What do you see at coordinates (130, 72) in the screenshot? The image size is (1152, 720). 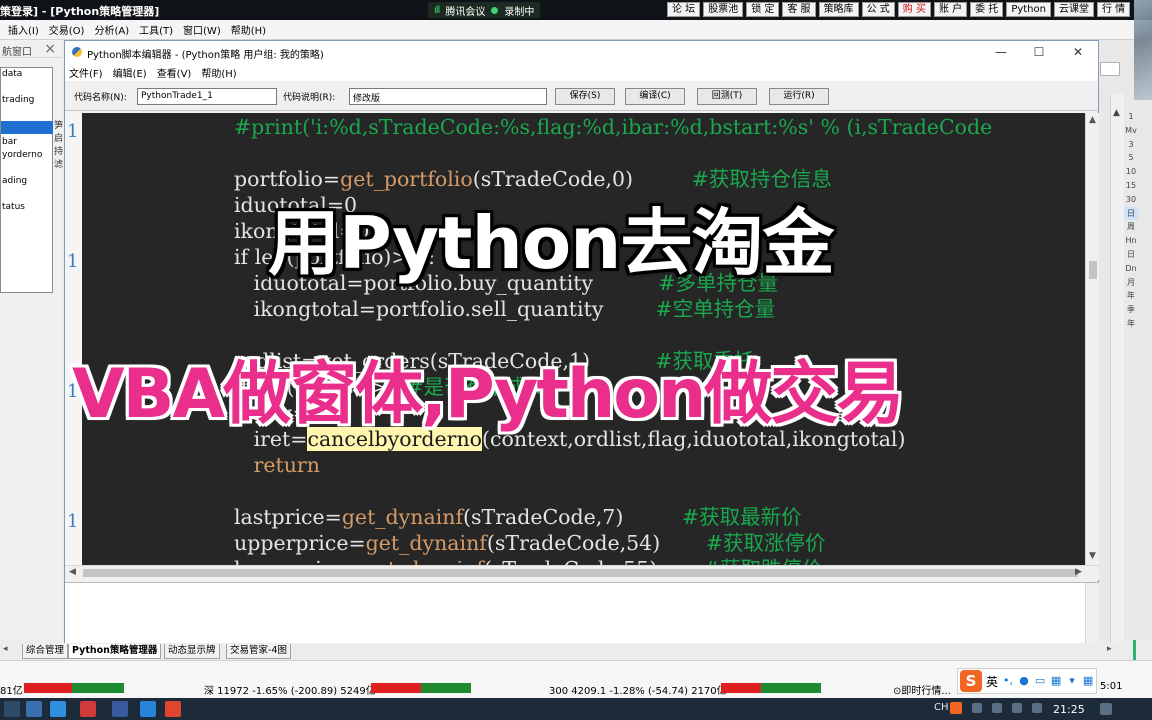 I see `editor-menu-item: 编辑(E)` at bounding box center [130, 72].